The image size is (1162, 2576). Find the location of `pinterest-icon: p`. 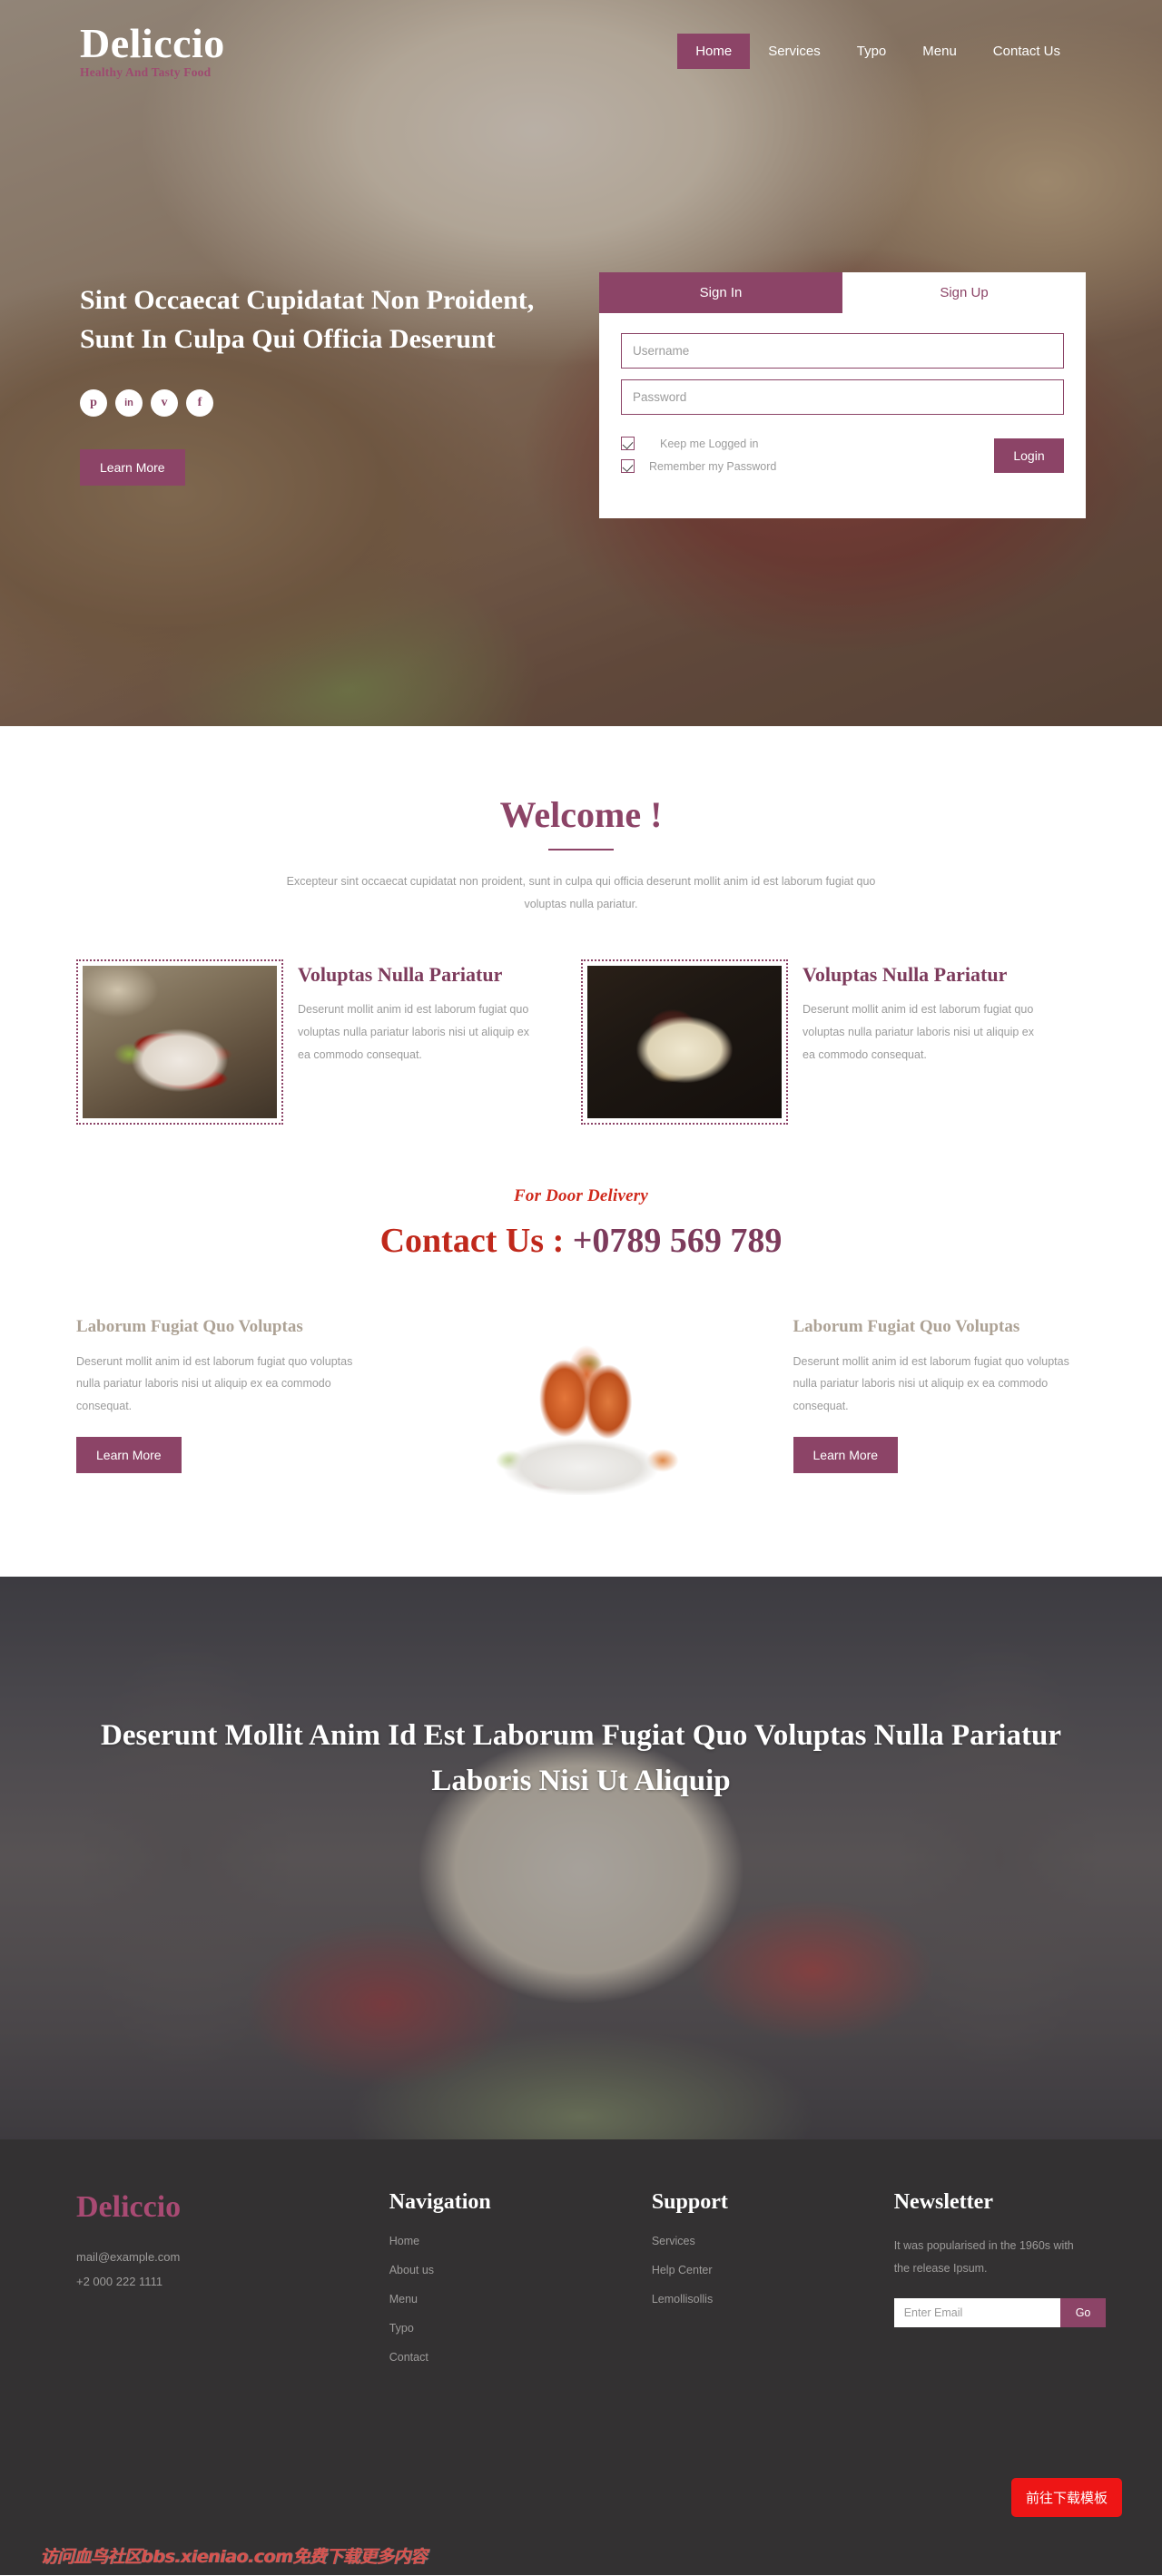

pinterest-icon: p is located at coordinates (93, 403).